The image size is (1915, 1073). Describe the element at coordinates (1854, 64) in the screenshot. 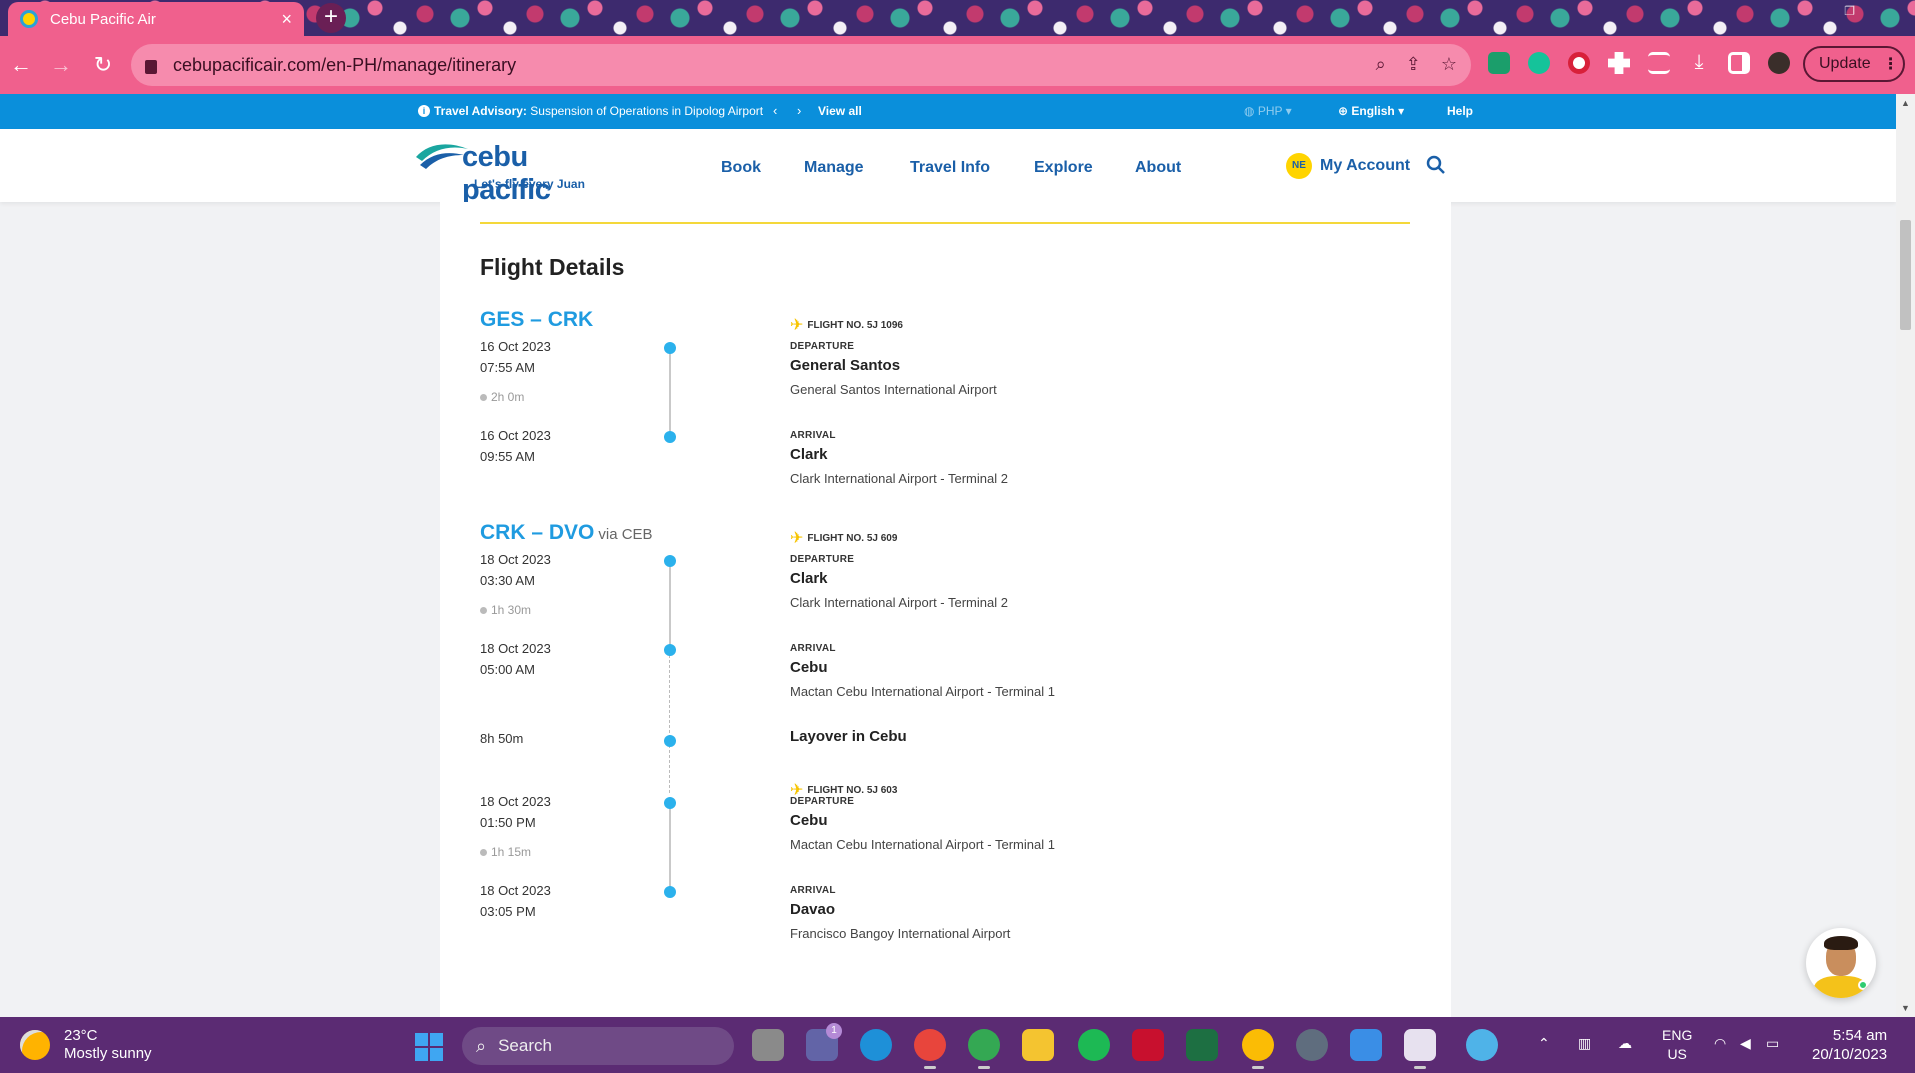

I see `update-button: Update ⋮` at that location.